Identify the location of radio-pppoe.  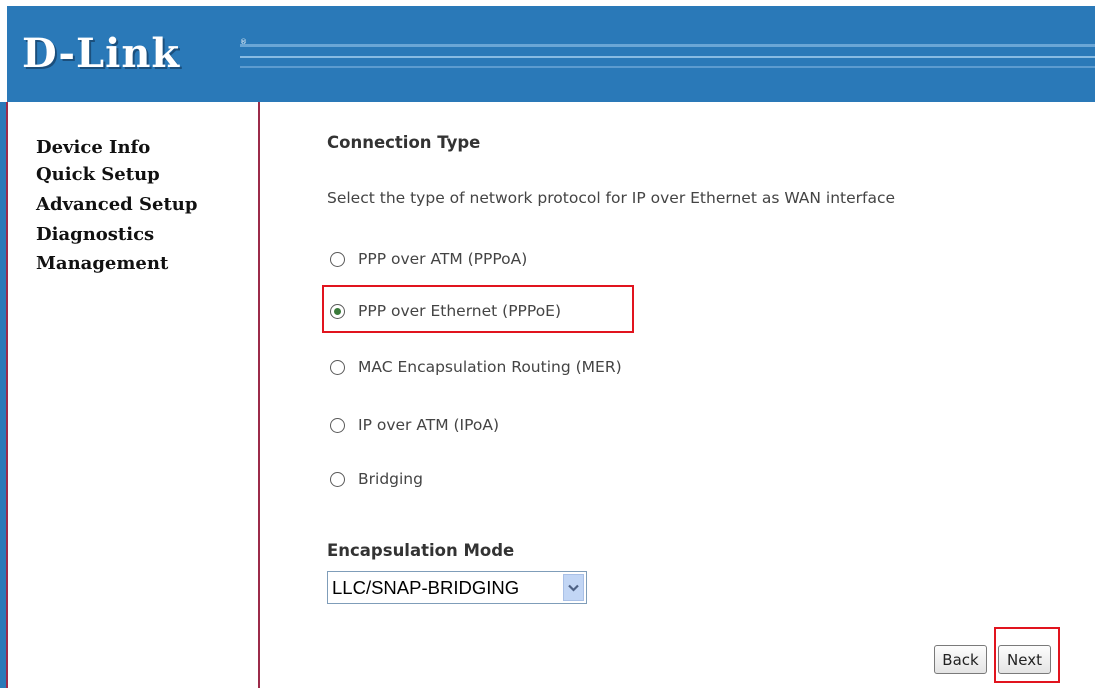
(337, 311).